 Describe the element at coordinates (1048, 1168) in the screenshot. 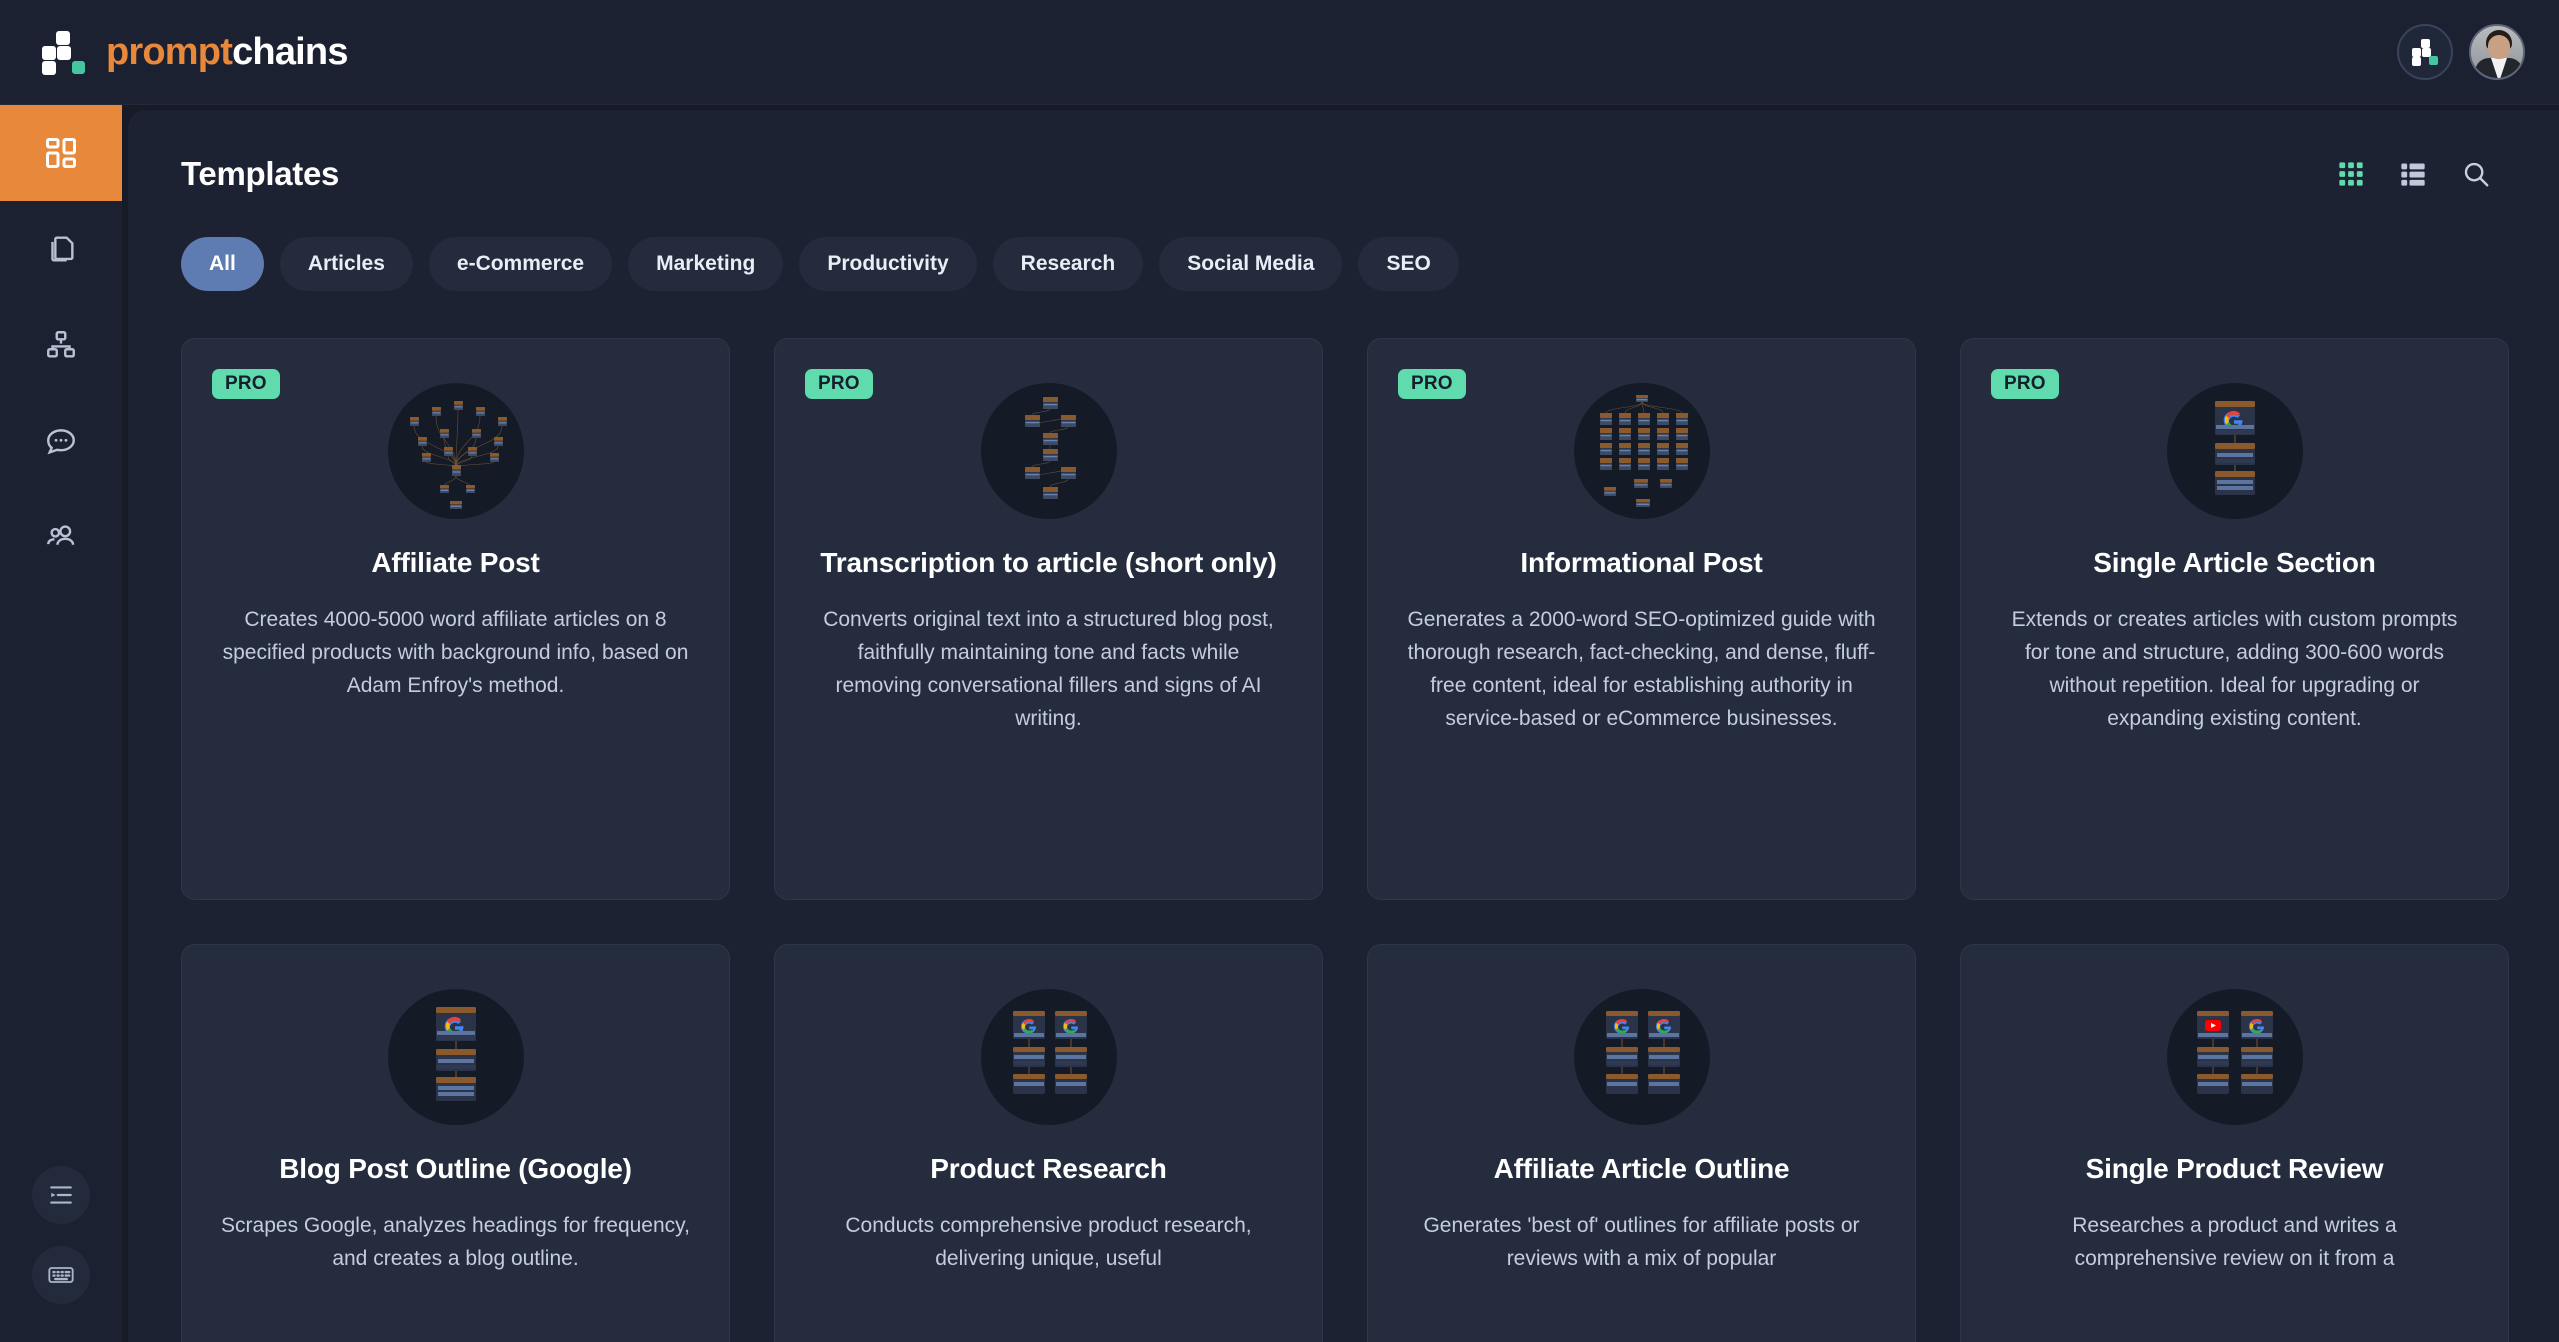

I see `template-title: Product Research` at that location.